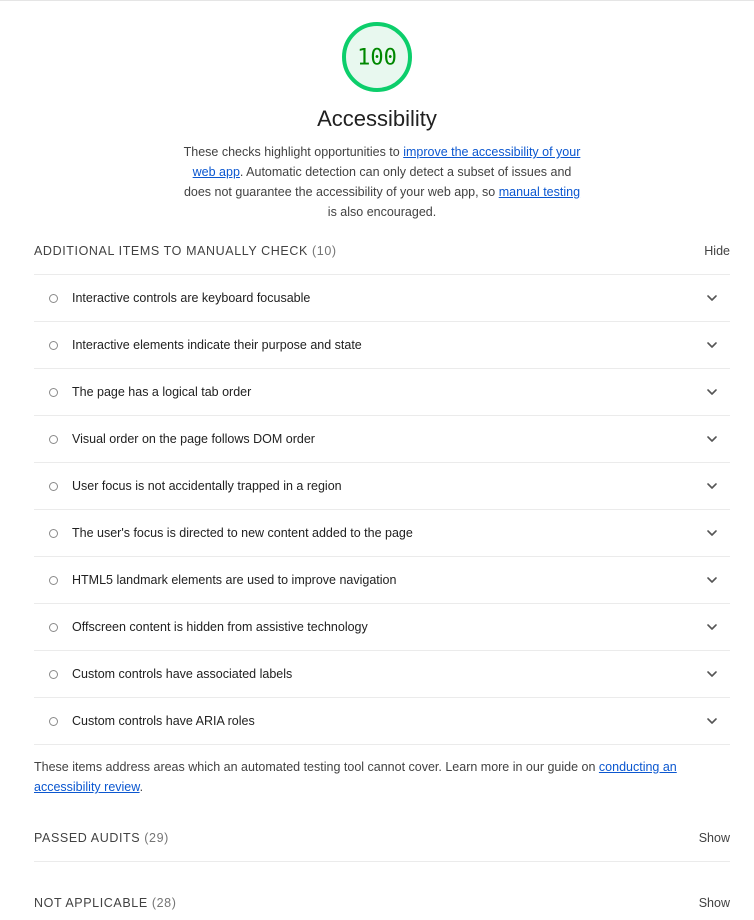 The width and height of the screenshot is (754, 920). What do you see at coordinates (717, 251) in the screenshot?
I see `hide-button: Hide` at bounding box center [717, 251].